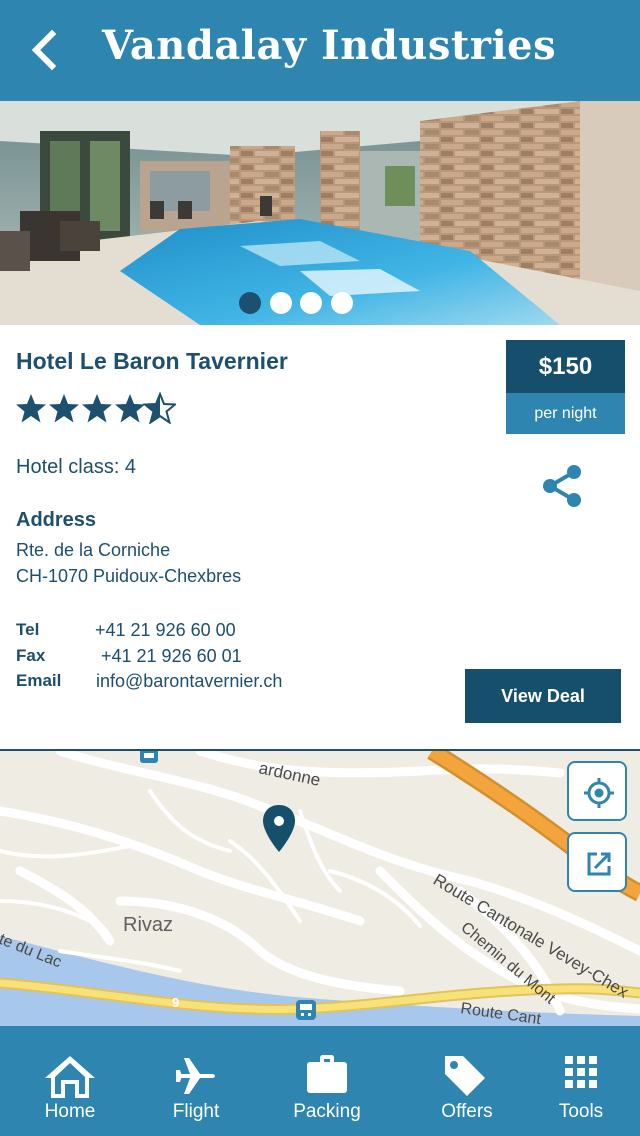 The width and height of the screenshot is (640, 1136). What do you see at coordinates (93, 550) in the screenshot?
I see `address-line-1: Rte. de la Corniche` at bounding box center [93, 550].